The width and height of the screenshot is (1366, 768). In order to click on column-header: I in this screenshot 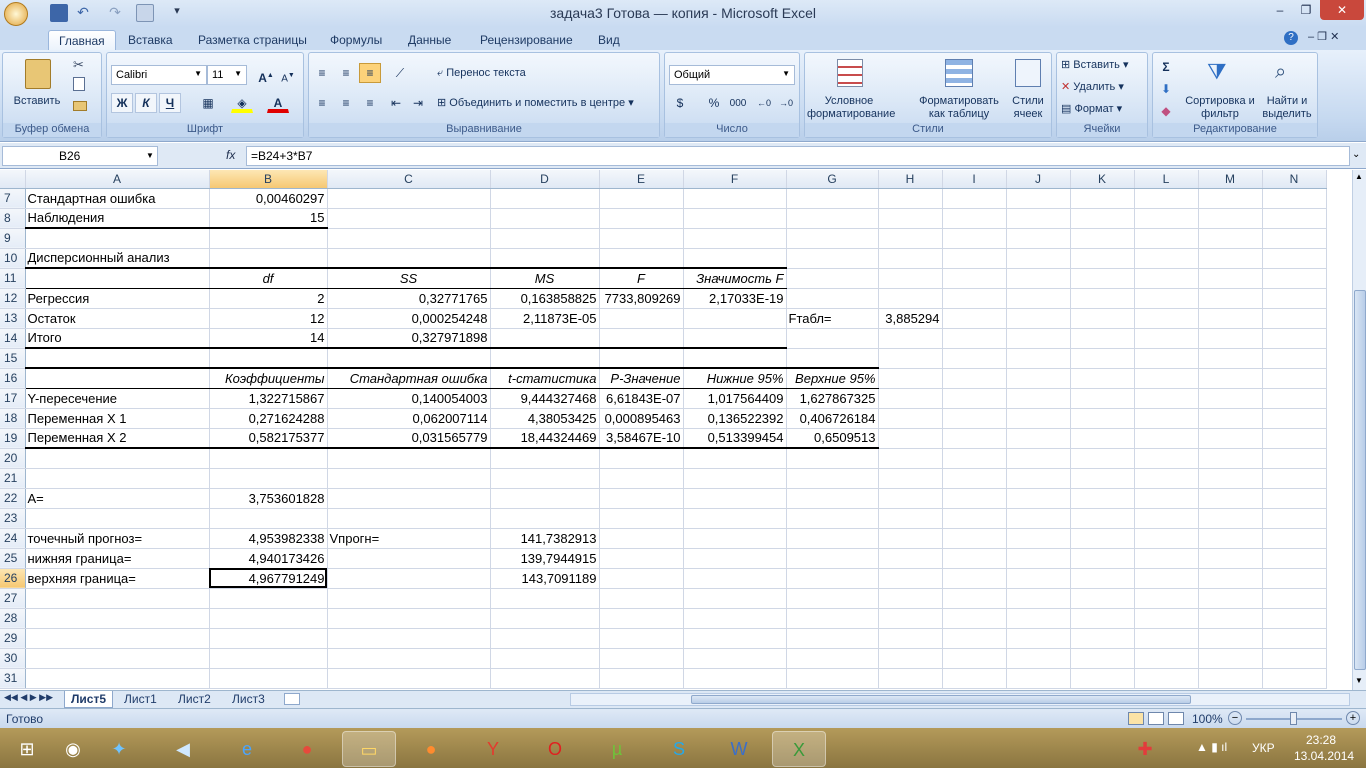, I will do `click(974, 179)`.